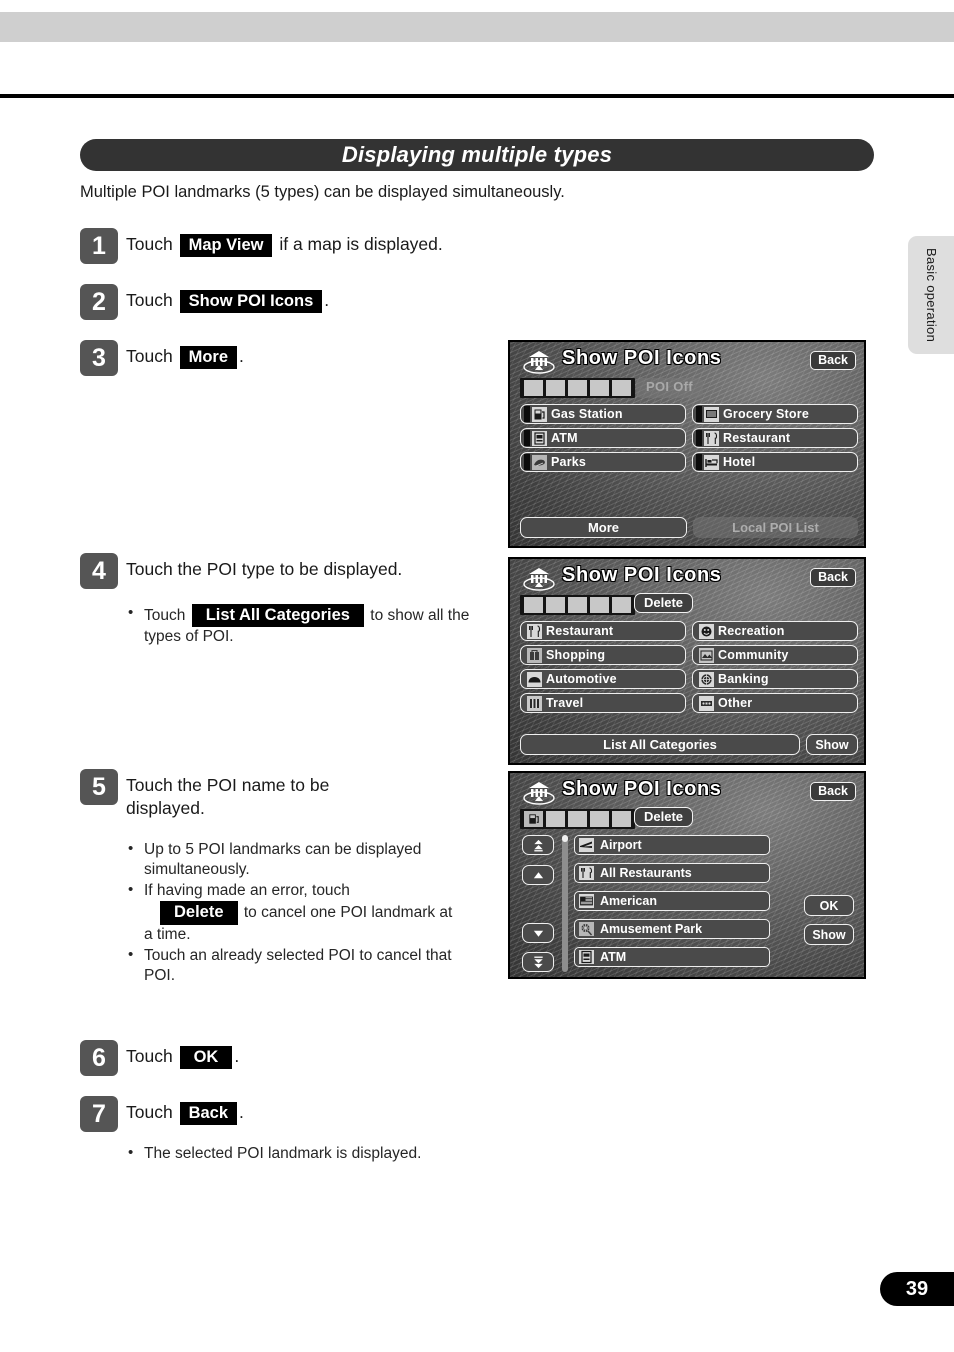 The image size is (954, 1352). What do you see at coordinates (534, 655) in the screenshot?
I see `shopping-bag-icon` at bounding box center [534, 655].